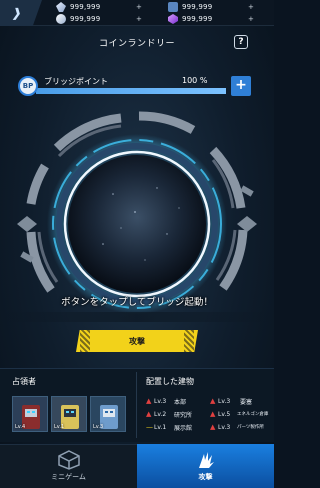 Image resolution: width=320 pixels, height=488 pixels. I want to click on building-level: Lv.2, so click(160, 414).